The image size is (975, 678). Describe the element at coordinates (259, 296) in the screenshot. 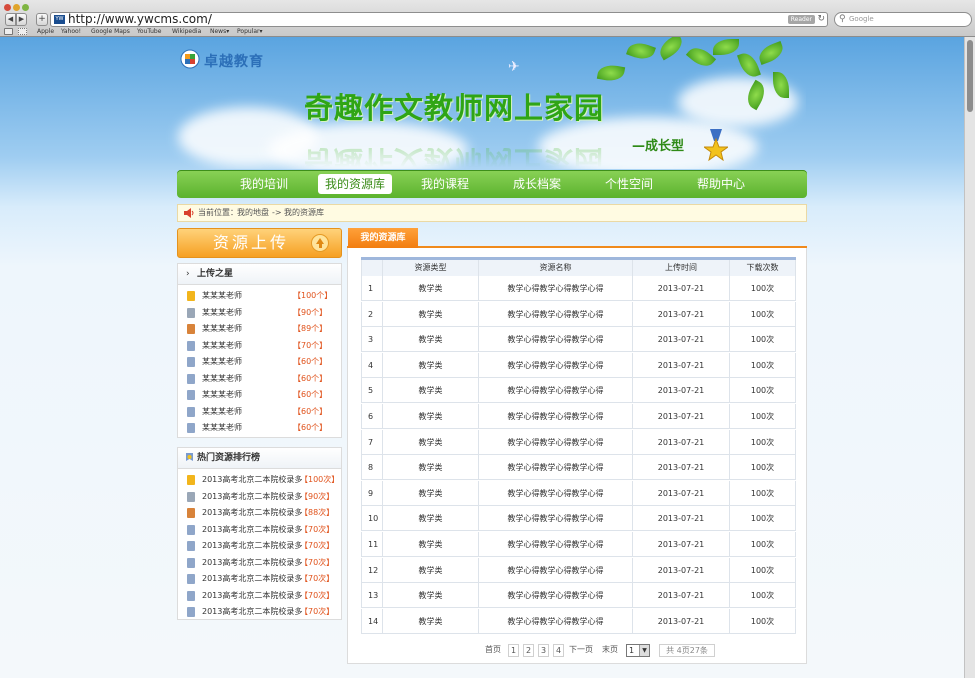

I see `upload-star-row: 某某某老师 【100个】` at that location.